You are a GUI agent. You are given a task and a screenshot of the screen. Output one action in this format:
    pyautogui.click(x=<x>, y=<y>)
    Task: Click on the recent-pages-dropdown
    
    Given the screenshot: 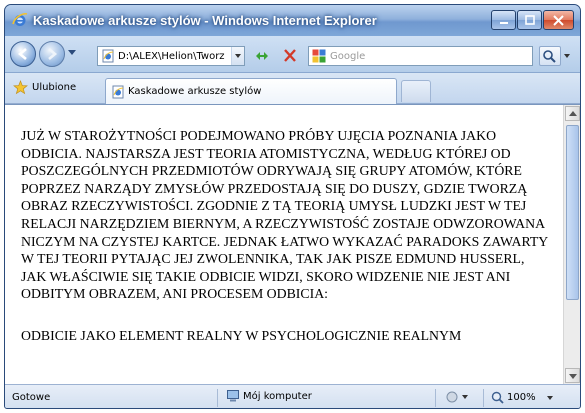 What is the action you would take?
    pyautogui.click(x=72, y=52)
    